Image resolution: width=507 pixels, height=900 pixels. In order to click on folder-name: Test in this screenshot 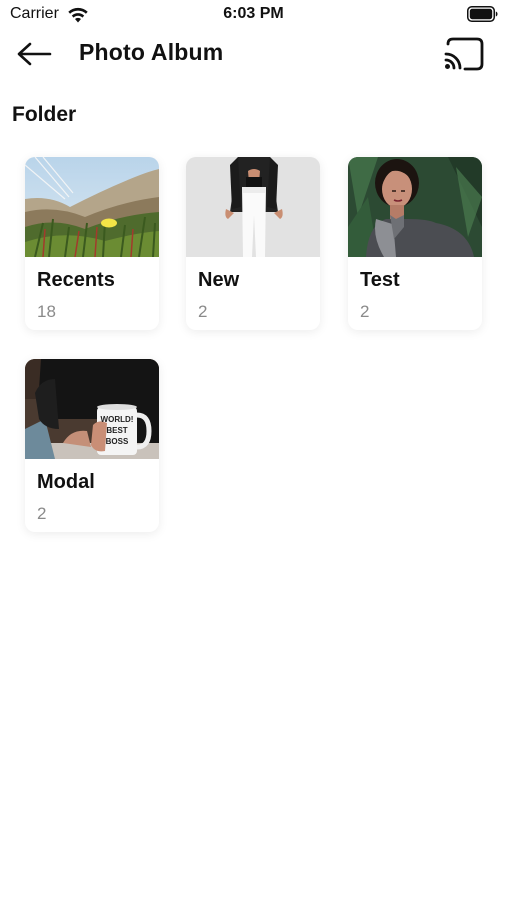, I will do `click(380, 280)`.